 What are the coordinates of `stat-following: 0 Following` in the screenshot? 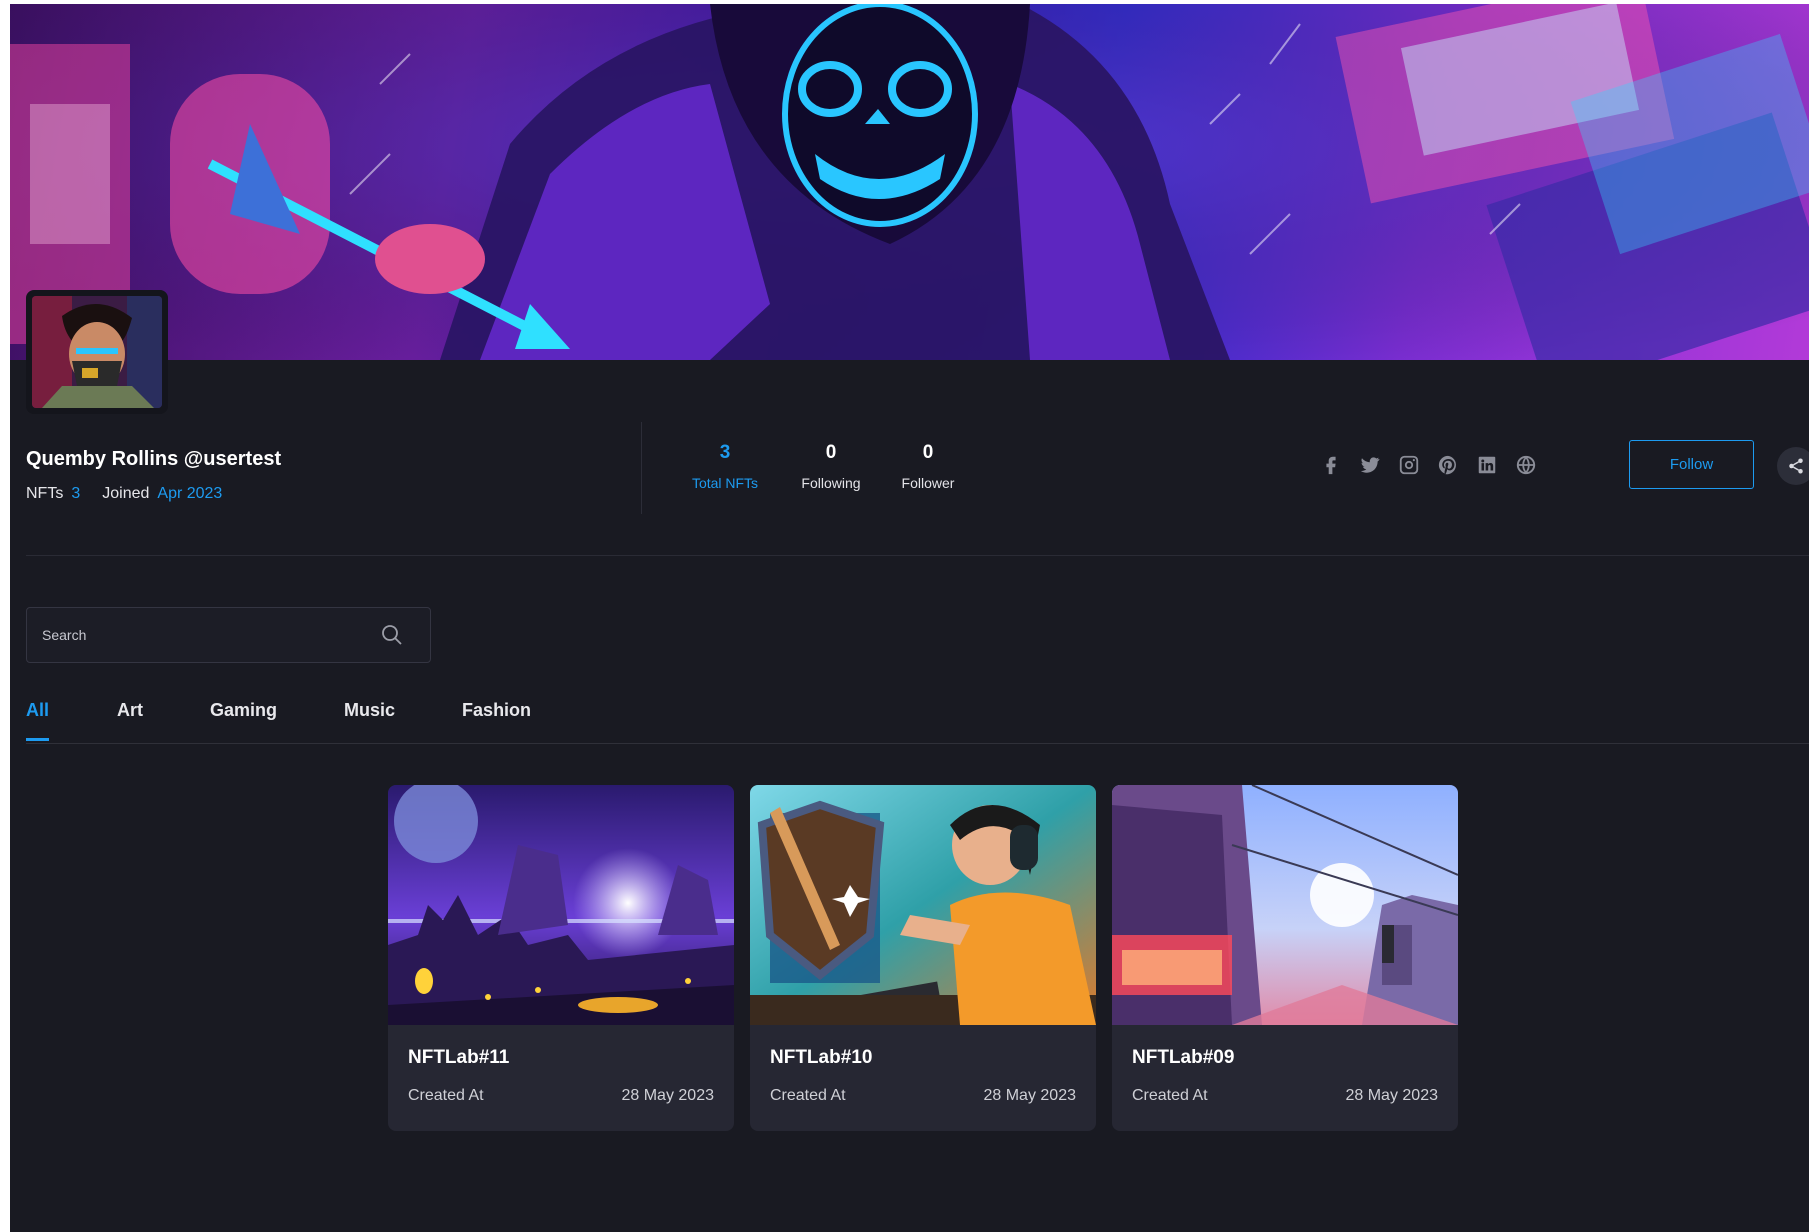 It's located at (831, 466).